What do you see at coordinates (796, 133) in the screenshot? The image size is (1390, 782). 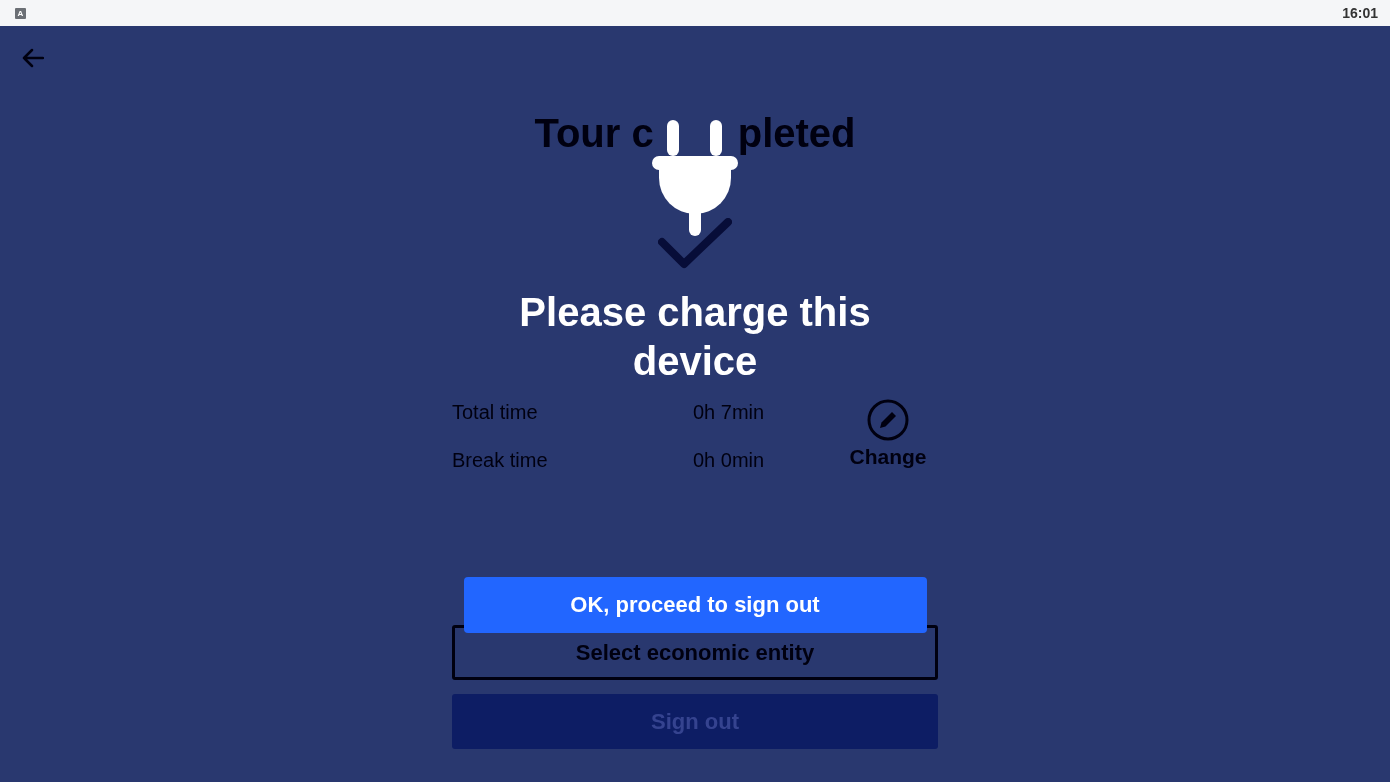 I see `title-fragment: pleted` at bounding box center [796, 133].